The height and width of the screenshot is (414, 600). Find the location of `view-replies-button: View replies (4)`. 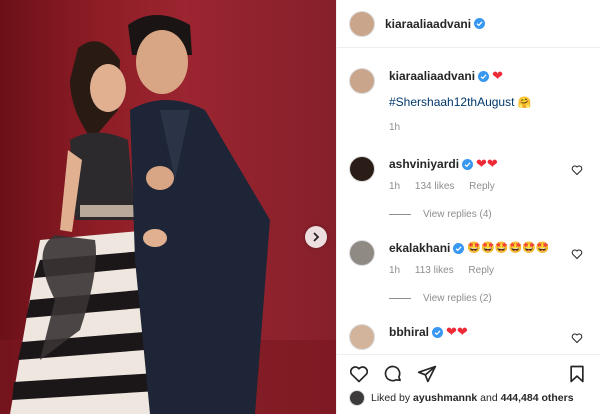

view-replies-button: View replies (4) is located at coordinates (440, 214).